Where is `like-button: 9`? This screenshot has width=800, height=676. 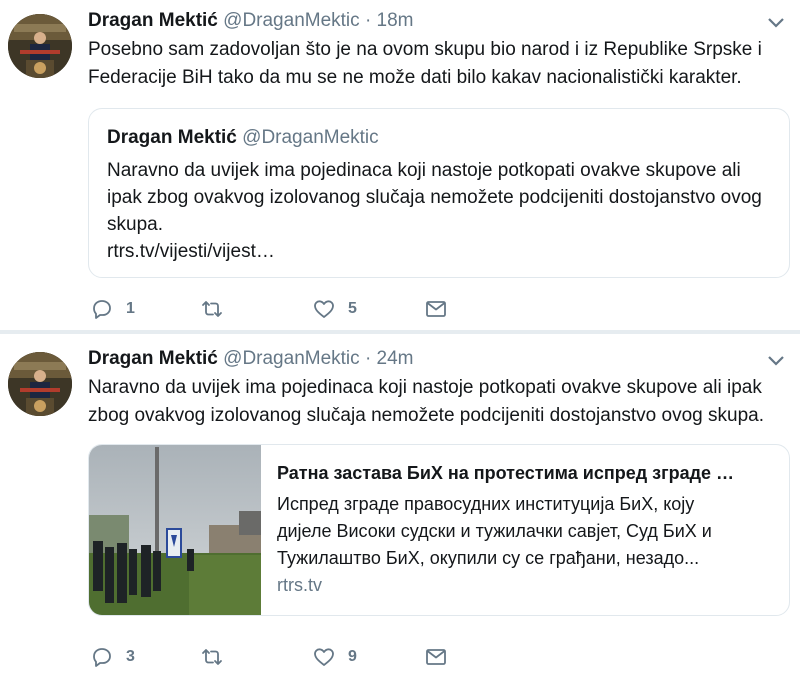
like-button: 9 is located at coordinates (334, 657).